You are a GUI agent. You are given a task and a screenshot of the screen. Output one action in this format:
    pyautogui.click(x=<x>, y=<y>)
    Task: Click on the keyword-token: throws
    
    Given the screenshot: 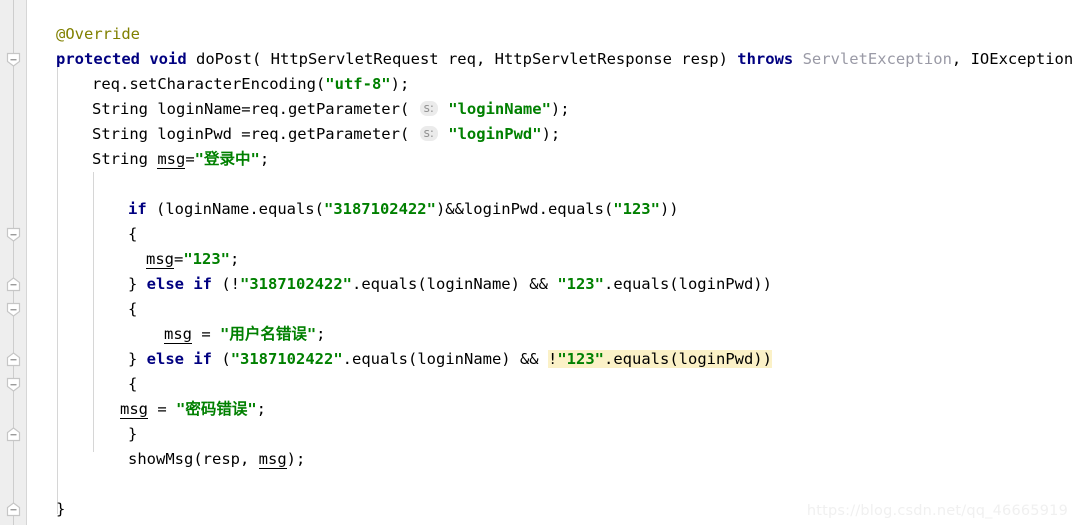 What is the action you would take?
    pyautogui.click(x=765, y=59)
    